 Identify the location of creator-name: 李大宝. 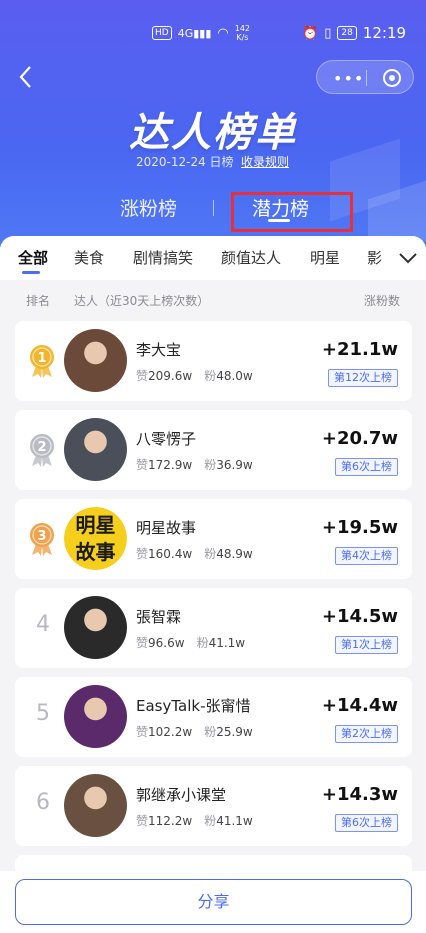
(159, 350).